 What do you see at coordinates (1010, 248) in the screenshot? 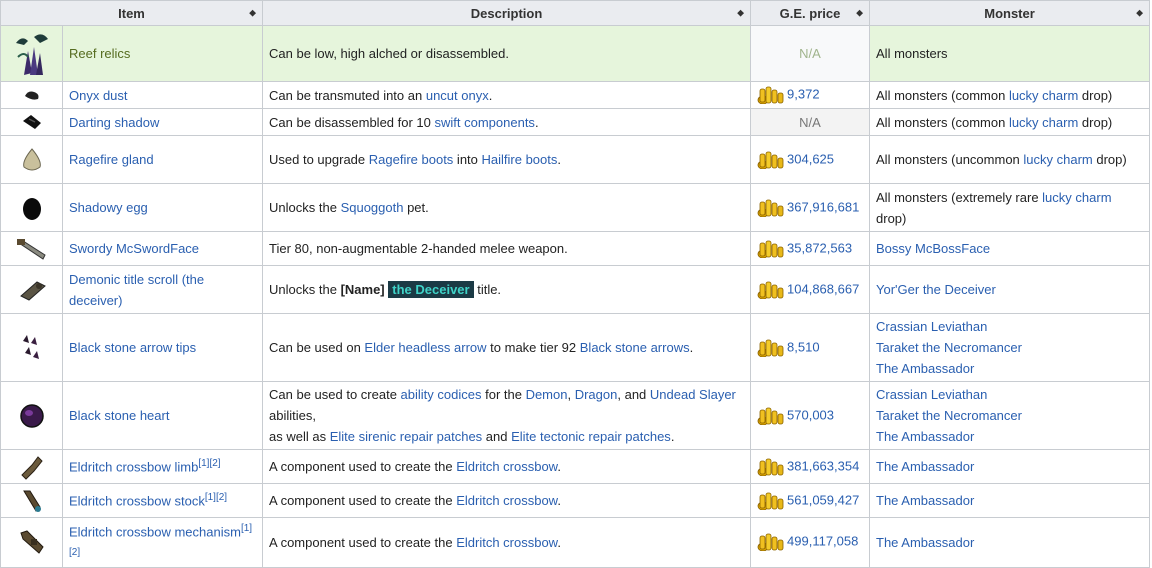
I see `monster-cell: Bossy McBossFace` at bounding box center [1010, 248].